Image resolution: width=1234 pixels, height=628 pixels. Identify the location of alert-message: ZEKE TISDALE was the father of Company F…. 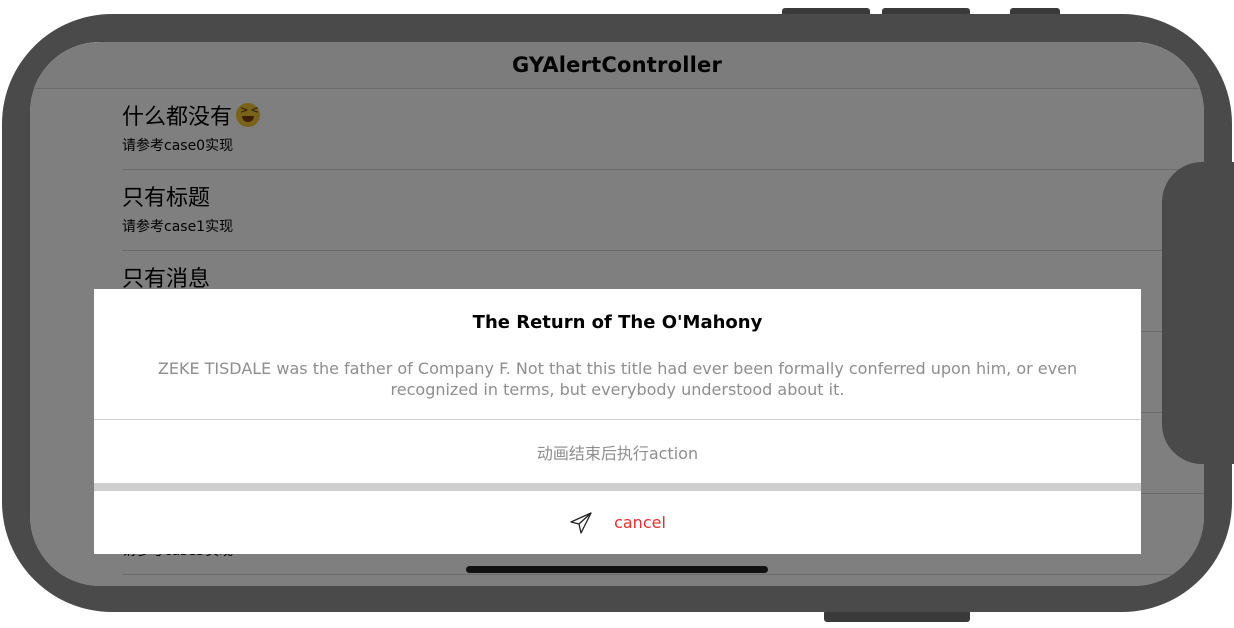
(617, 379).